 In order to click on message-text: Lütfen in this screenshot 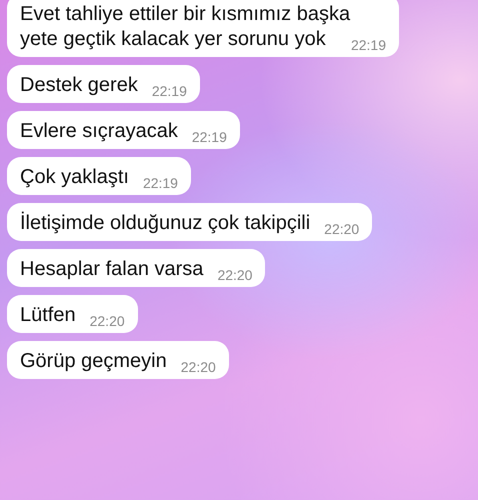, I will do `click(48, 315)`.